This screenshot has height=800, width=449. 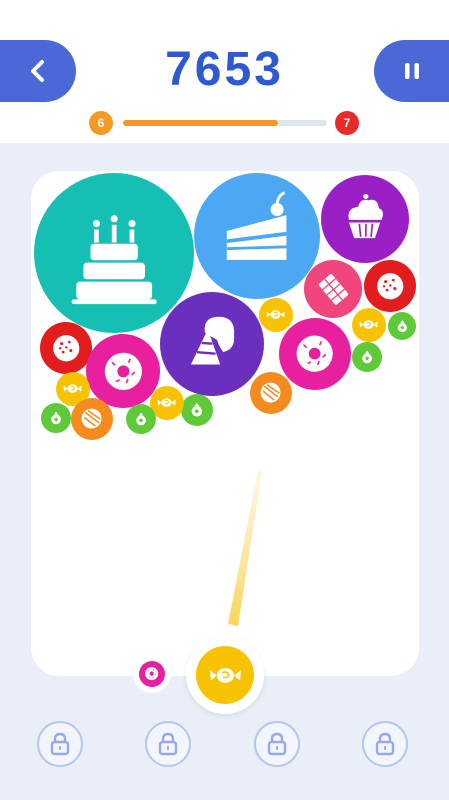 I want to click on cake-bubble, so click(x=114, y=253).